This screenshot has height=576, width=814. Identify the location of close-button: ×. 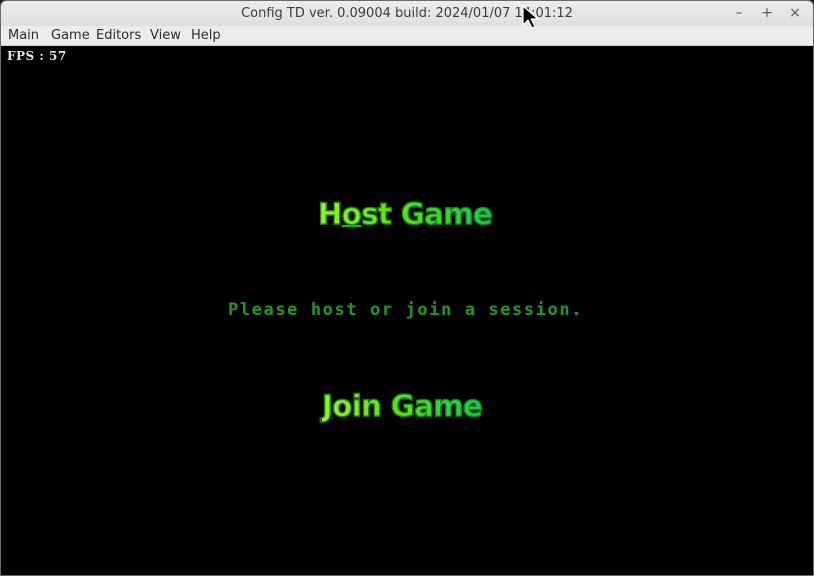
(795, 13).